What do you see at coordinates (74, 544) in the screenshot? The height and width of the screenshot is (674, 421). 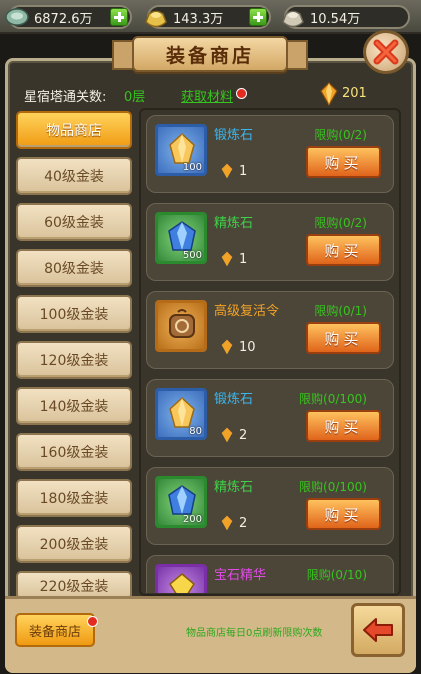 I see `tab-level-200: 200级金装` at bounding box center [74, 544].